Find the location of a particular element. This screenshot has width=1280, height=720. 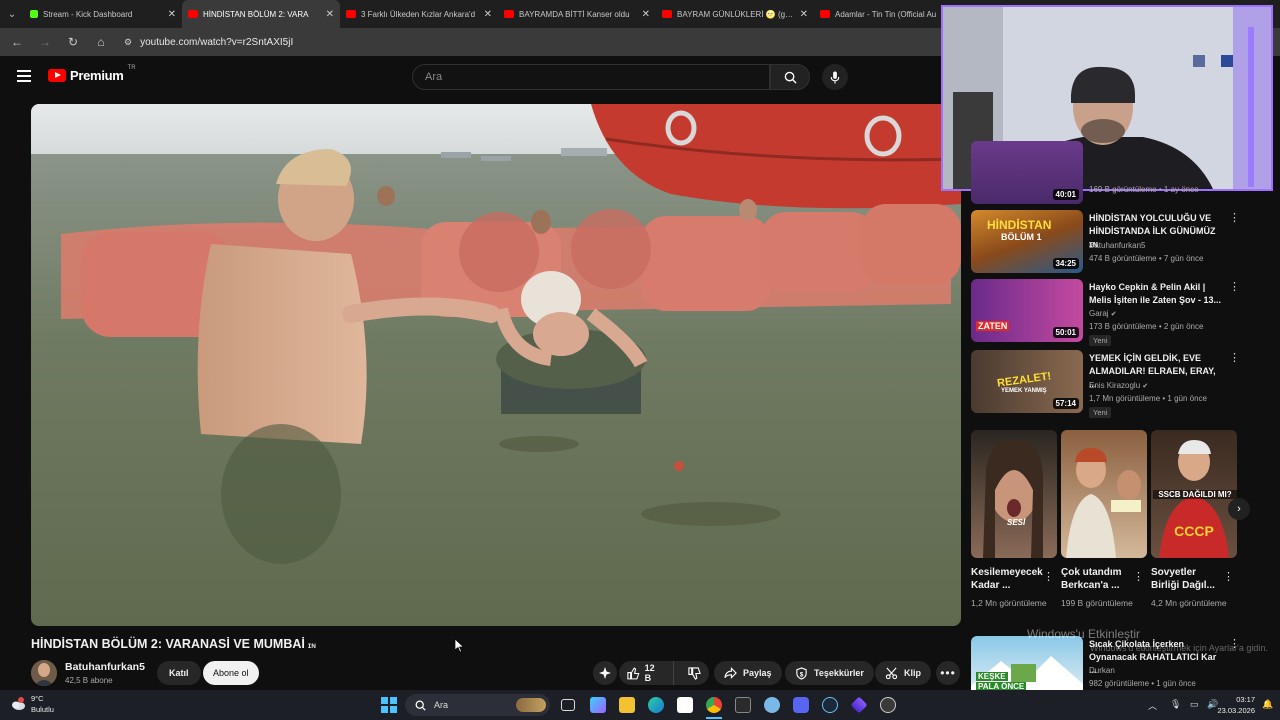

ai-sparkle-button is located at coordinates (605, 673).